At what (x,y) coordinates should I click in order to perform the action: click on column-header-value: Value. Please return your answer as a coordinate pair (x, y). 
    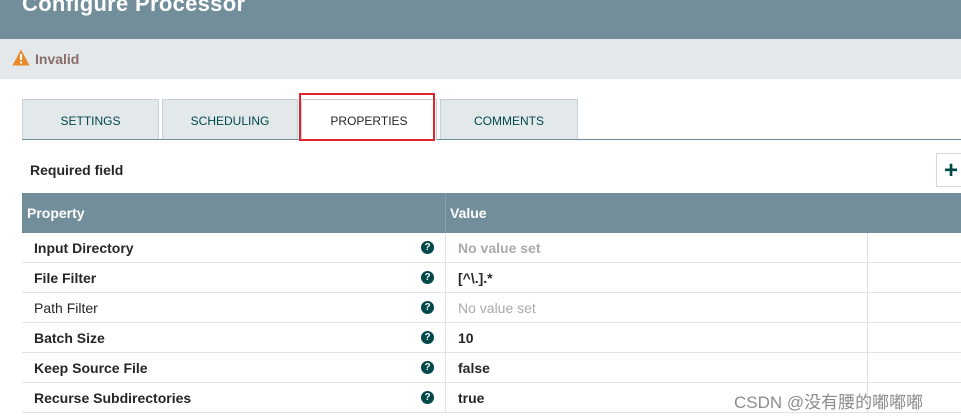
    Looking at the image, I should click on (468, 213).